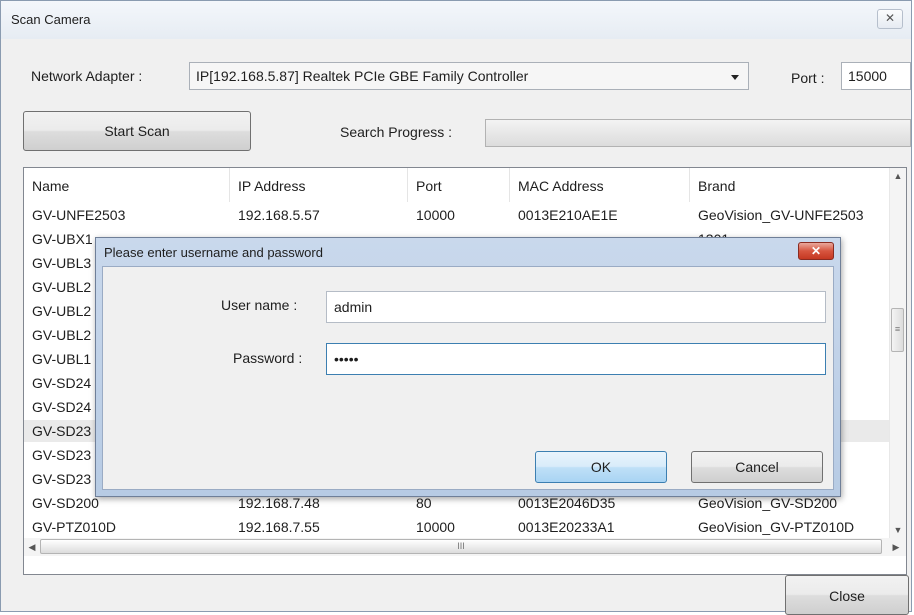 This screenshot has width=914, height=615. What do you see at coordinates (51, 19) in the screenshot?
I see `window-title: Scan Camera` at bounding box center [51, 19].